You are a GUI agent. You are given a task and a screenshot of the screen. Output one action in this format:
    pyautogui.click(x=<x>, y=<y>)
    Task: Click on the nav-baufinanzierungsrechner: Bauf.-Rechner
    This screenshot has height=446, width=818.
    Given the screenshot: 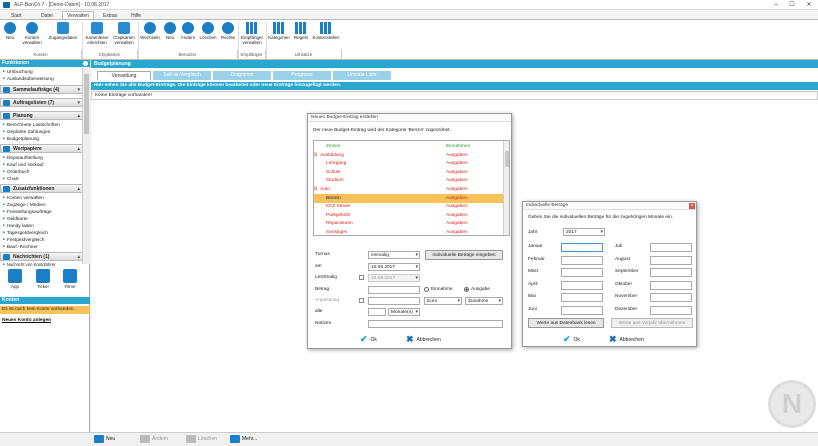 What is the action you would take?
    pyautogui.click(x=20, y=247)
    